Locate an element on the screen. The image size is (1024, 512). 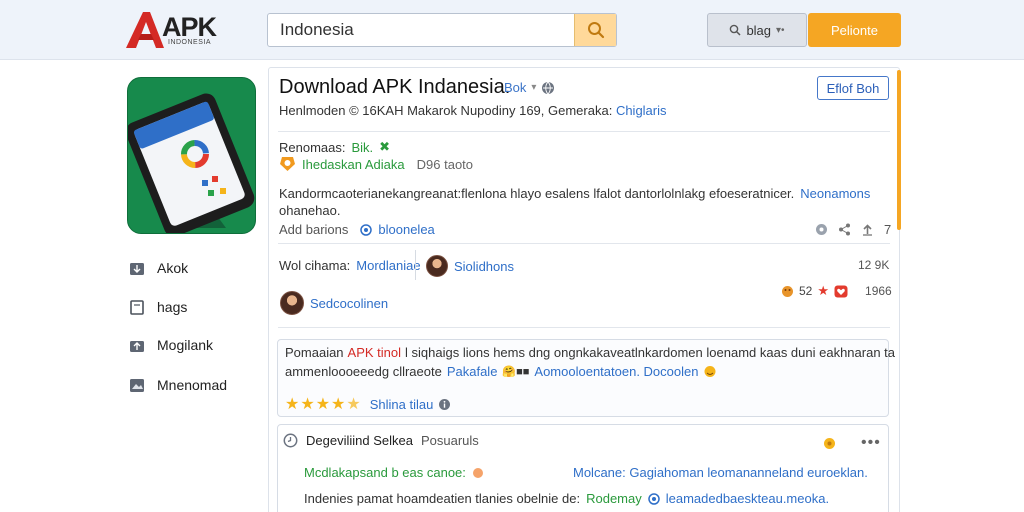
comment-link-2: leamadedbaeskteau.meoka. is located at coordinates (747, 498).